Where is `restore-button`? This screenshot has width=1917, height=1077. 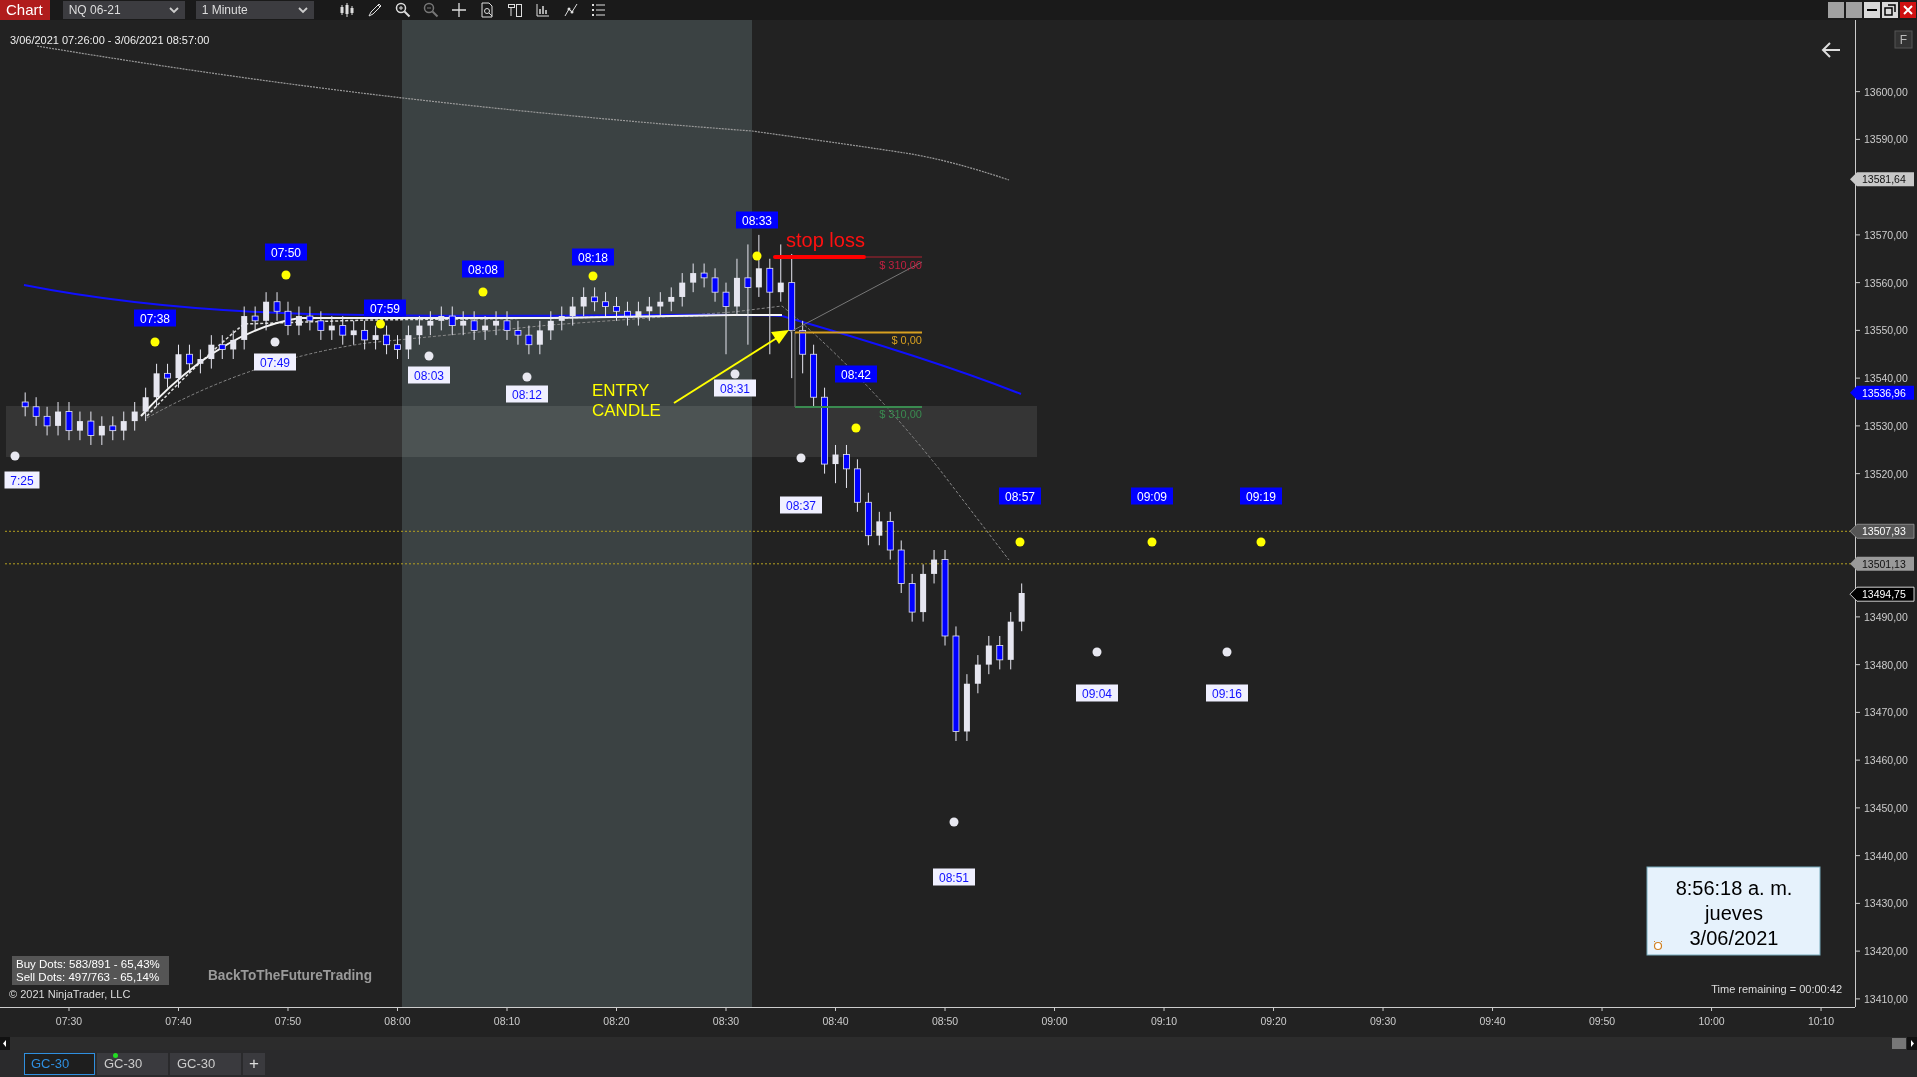 restore-button is located at coordinates (1890, 10).